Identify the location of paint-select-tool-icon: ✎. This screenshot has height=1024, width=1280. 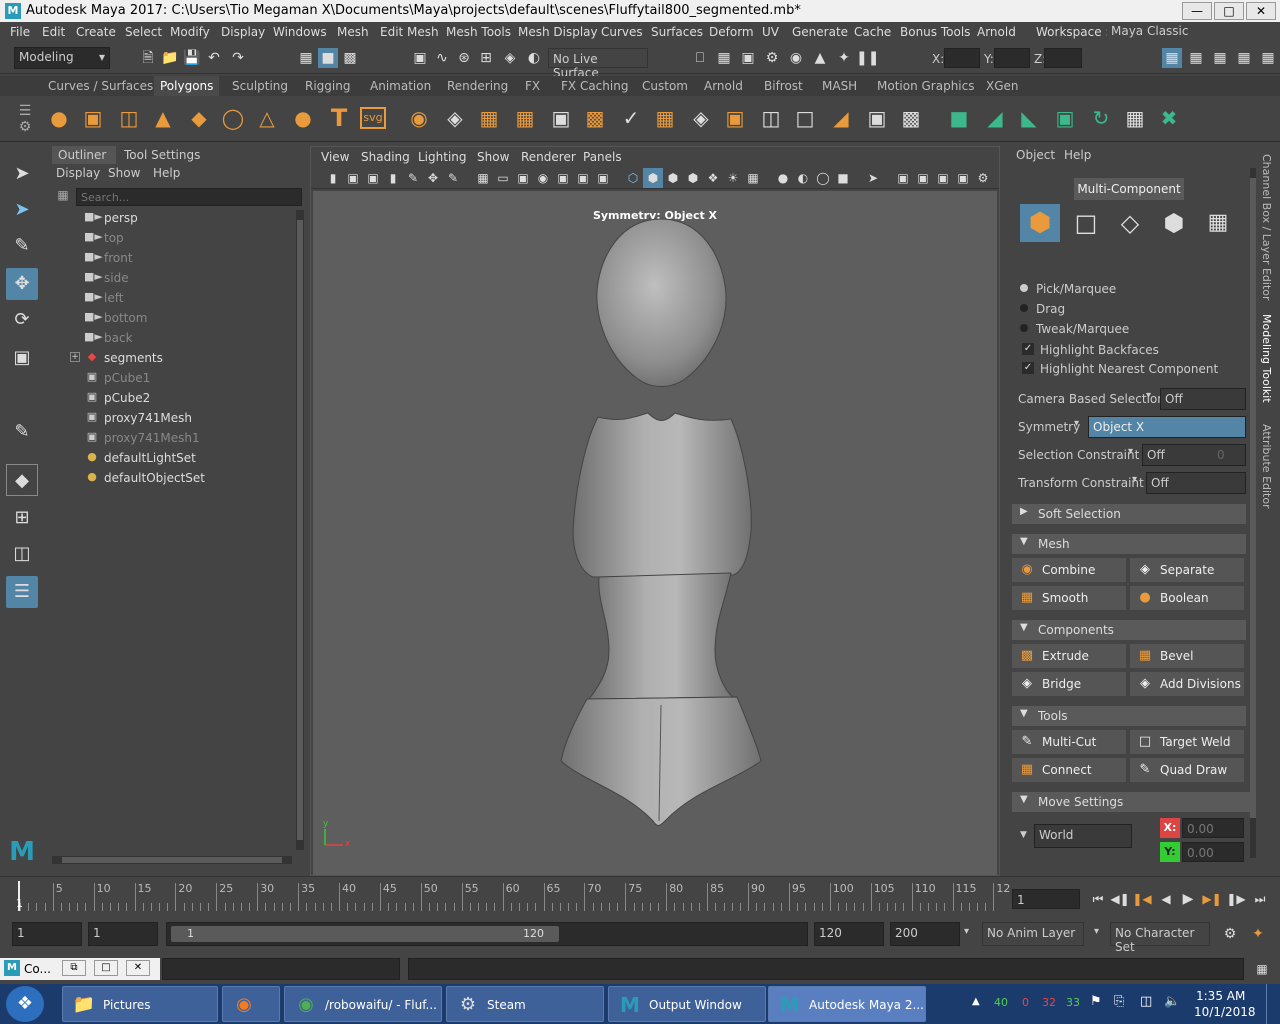
(22, 246).